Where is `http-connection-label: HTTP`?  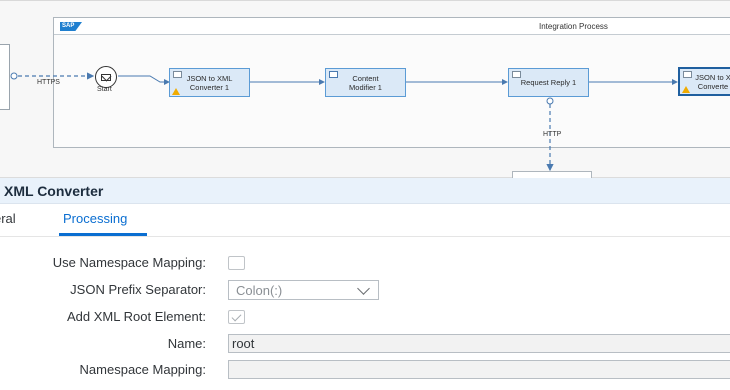
http-connection-label: HTTP is located at coordinates (552, 134).